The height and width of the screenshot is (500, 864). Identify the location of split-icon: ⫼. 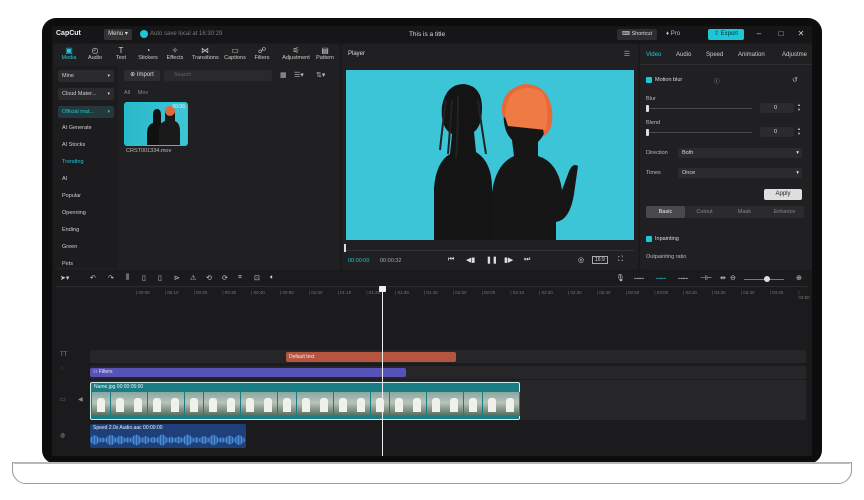
(127, 278).